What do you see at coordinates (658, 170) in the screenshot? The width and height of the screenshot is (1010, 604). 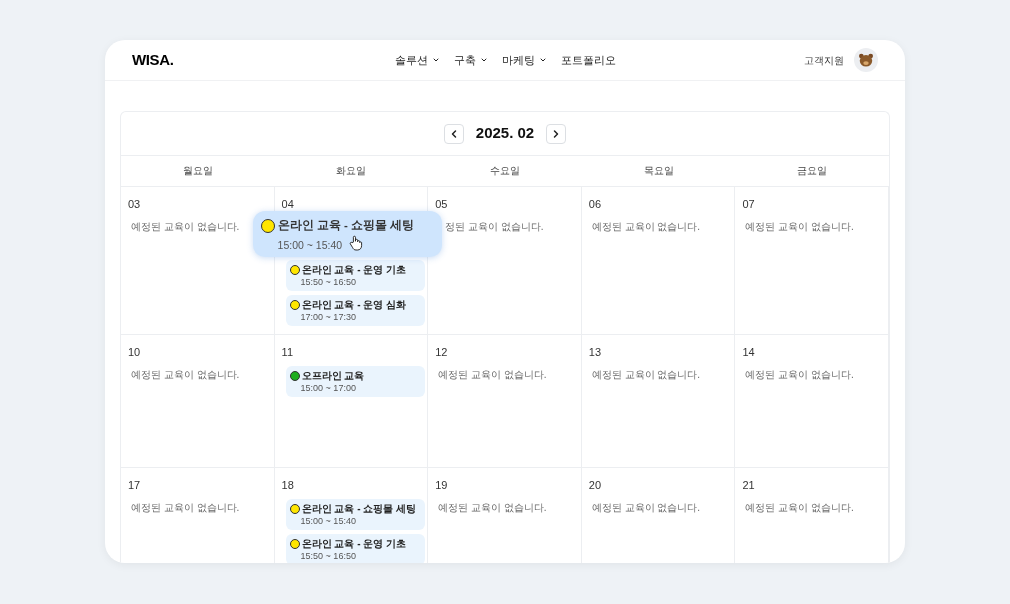 I see `weekday-header: 목요일` at bounding box center [658, 170].